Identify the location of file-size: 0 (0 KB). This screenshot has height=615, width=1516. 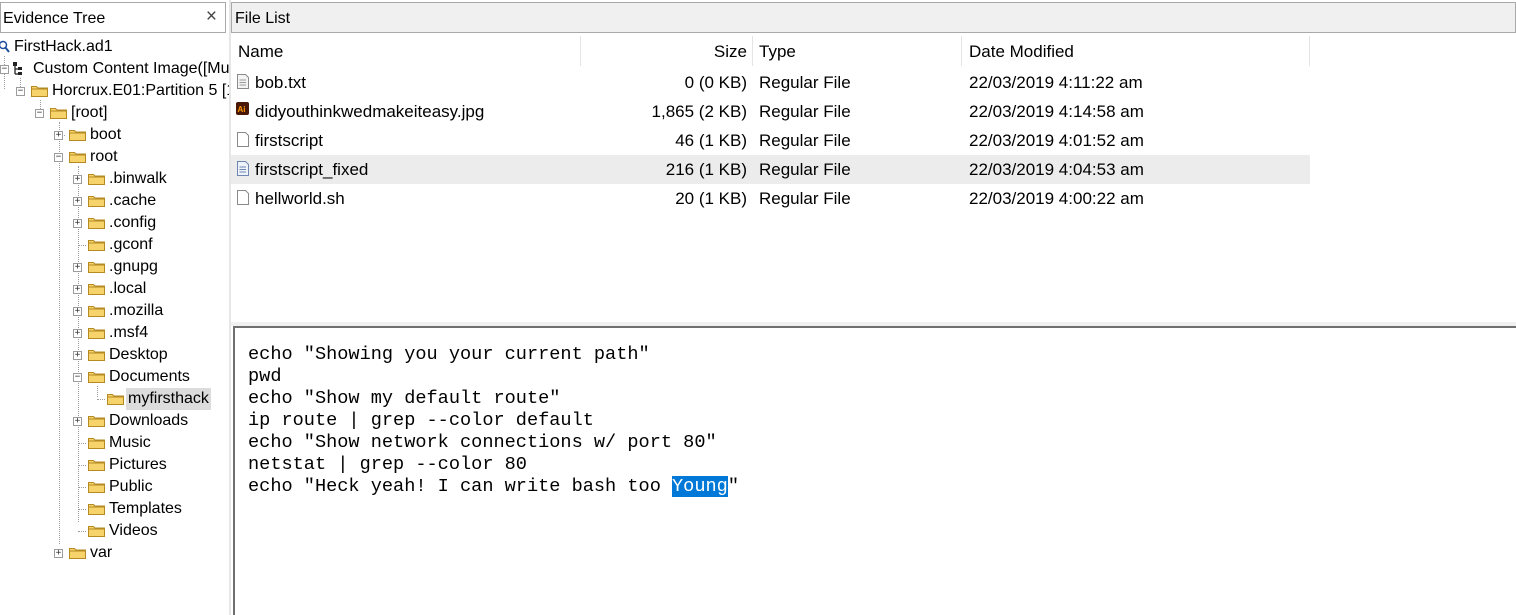
(715, 82).